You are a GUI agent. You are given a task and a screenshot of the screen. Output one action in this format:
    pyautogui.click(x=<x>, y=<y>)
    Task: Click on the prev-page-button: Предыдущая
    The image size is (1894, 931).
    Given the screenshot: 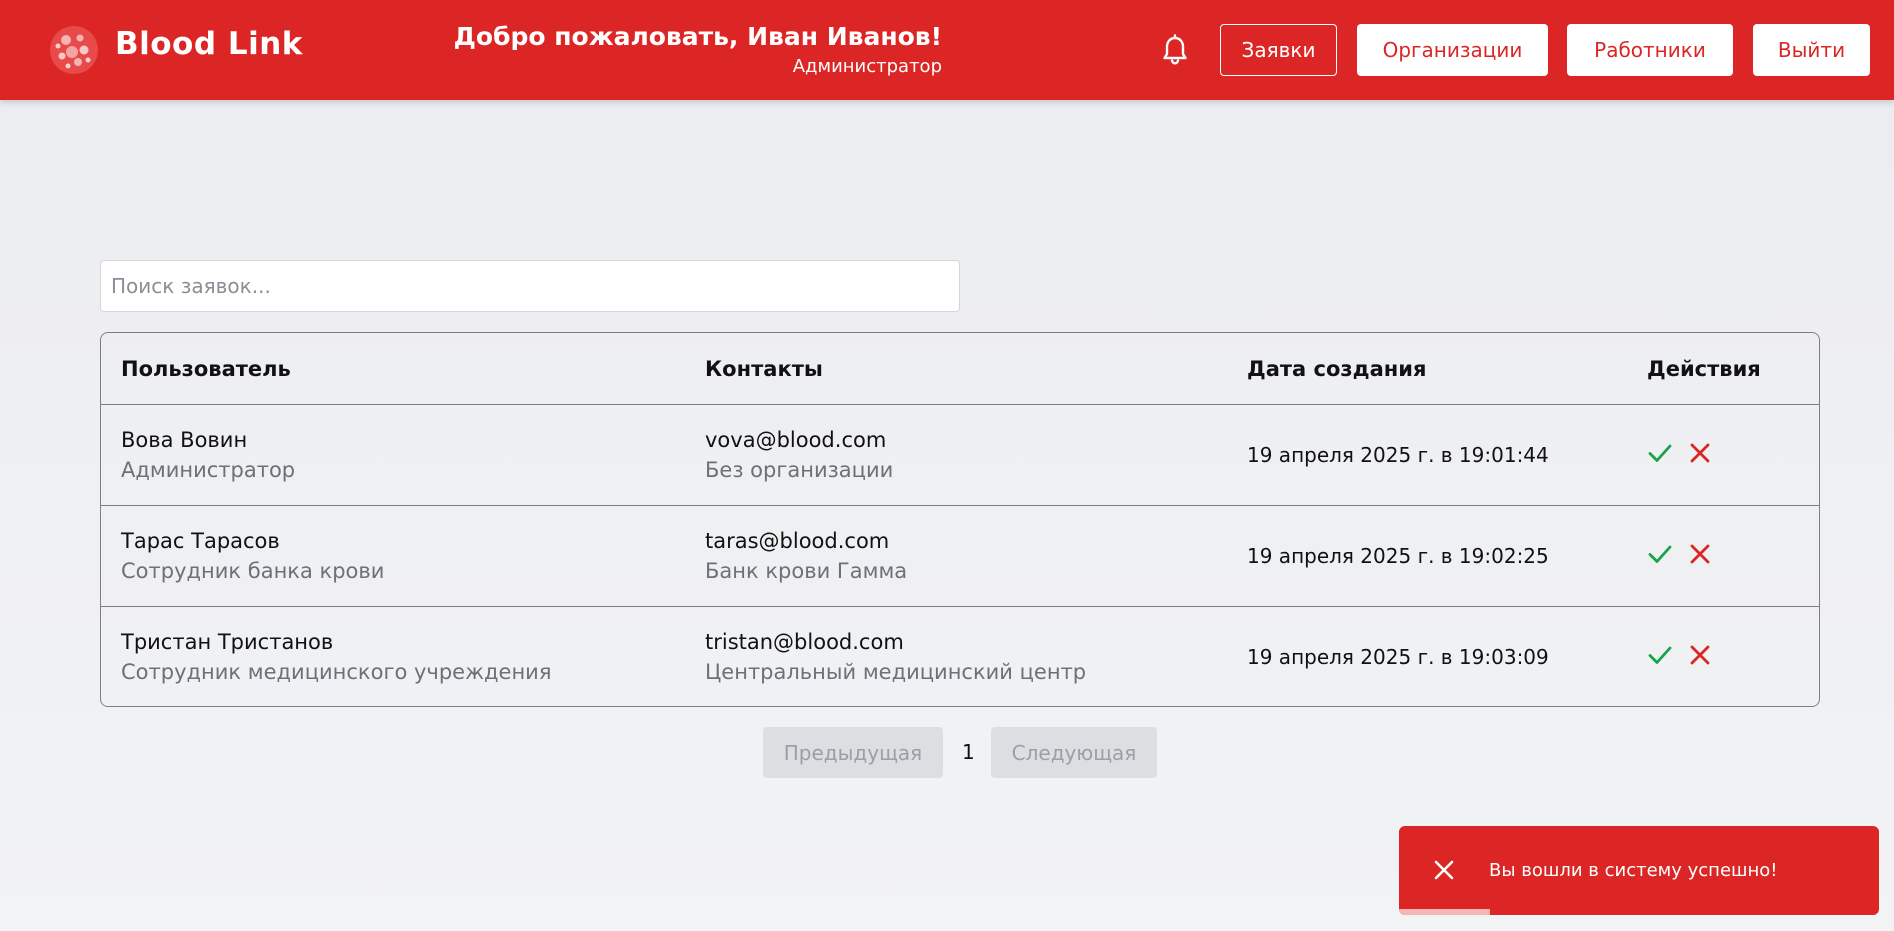 What is the action you would take?
    pyautogui.click(x=853, y=752)
    